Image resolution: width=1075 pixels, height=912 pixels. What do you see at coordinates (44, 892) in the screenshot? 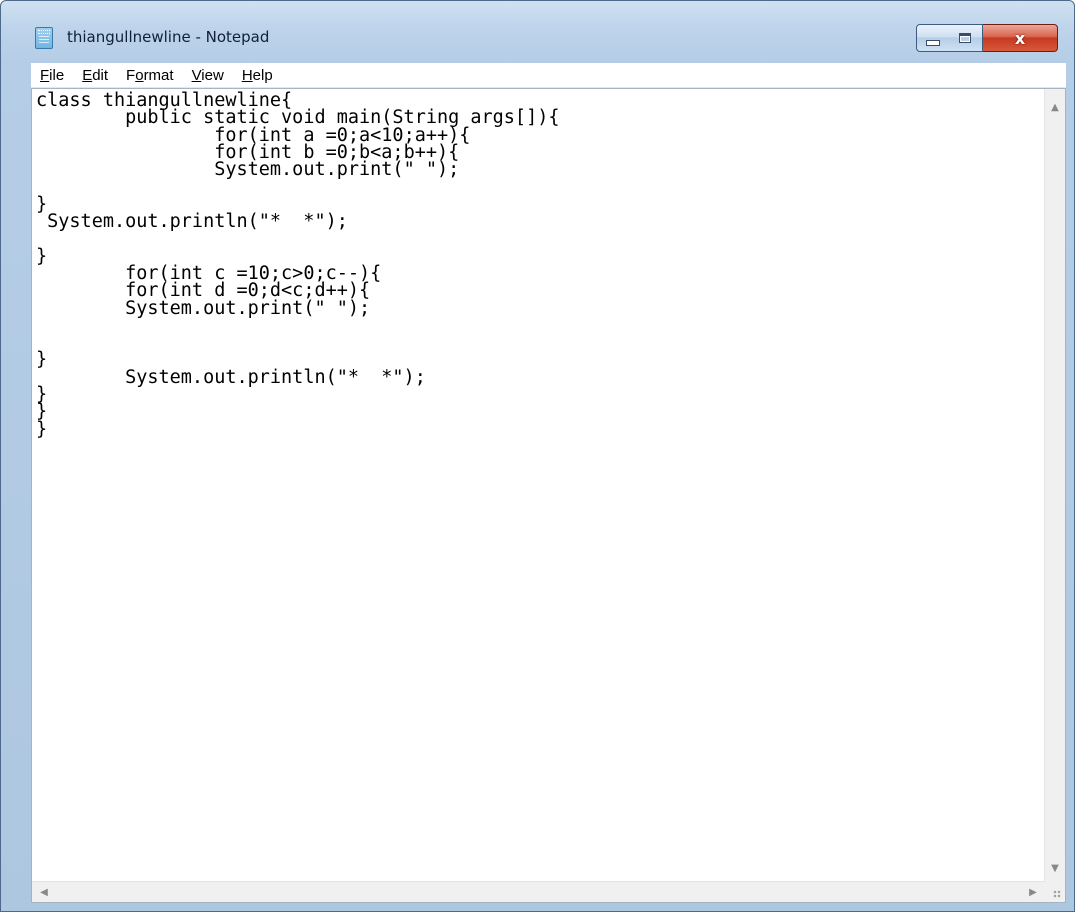
I see `scroll-left-icon: ◀` at bounding box center [44, 892].